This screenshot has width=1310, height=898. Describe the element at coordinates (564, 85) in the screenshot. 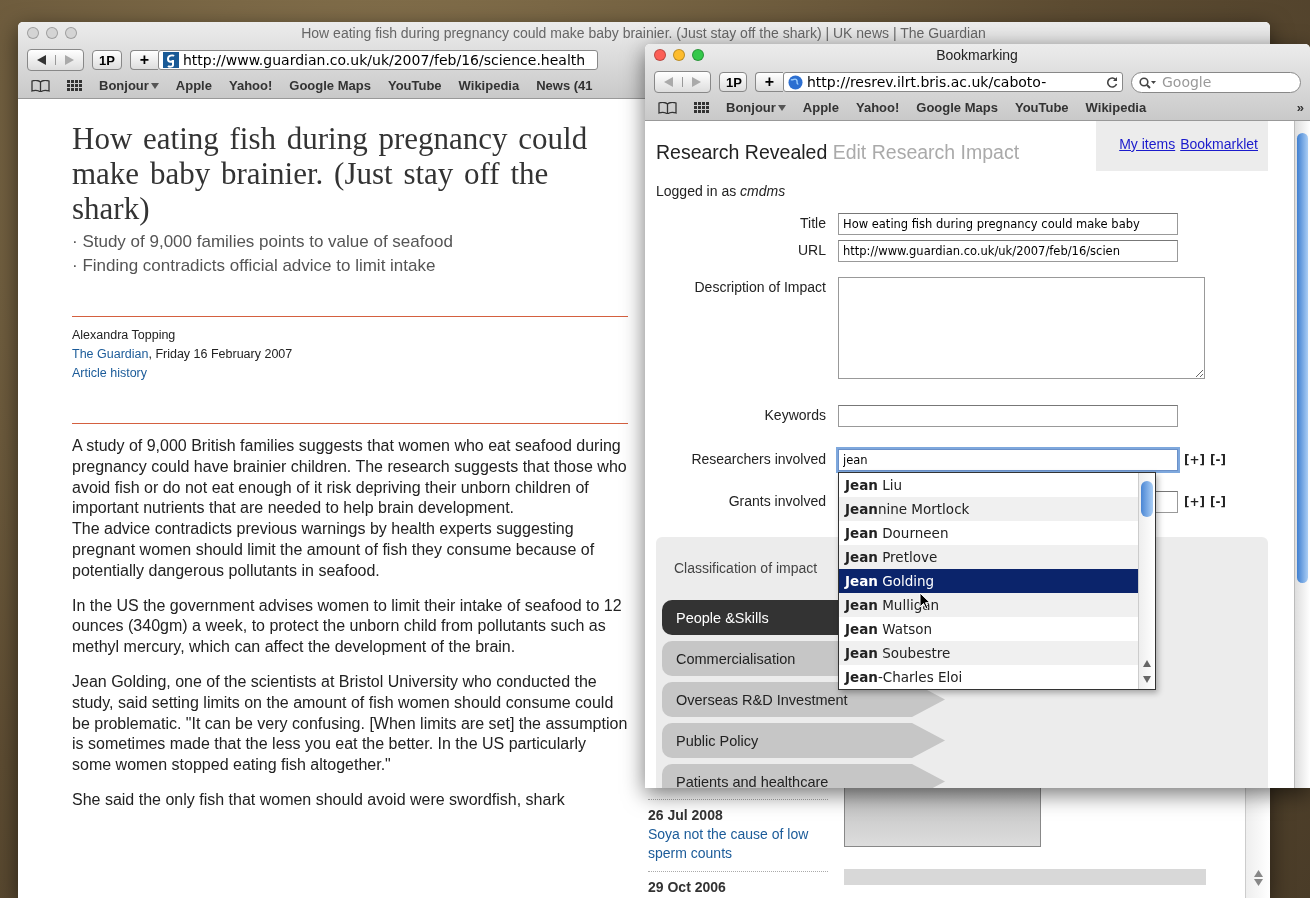

I see `bookmark-link: News (41` at that location.